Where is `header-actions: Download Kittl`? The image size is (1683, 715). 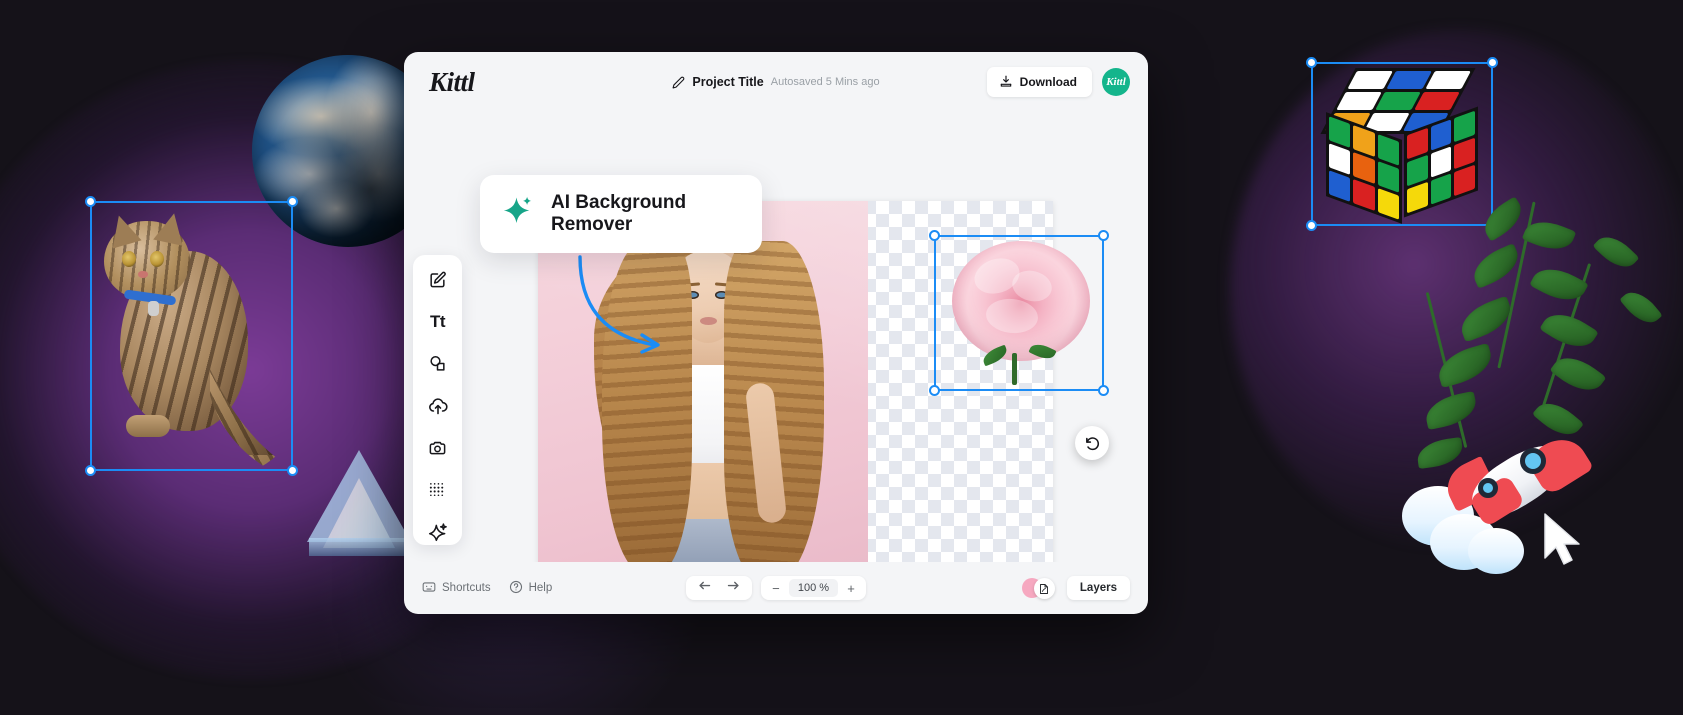 header-actions: Download Kittl is located at coordinates (1058, 82).